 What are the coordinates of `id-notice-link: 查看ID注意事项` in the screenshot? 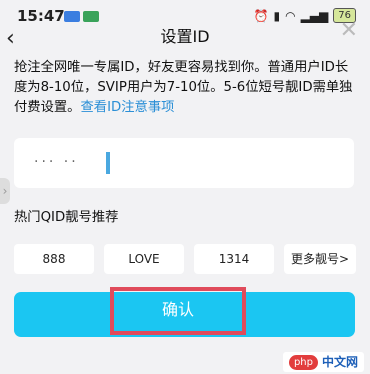 It's located at (127, 107).